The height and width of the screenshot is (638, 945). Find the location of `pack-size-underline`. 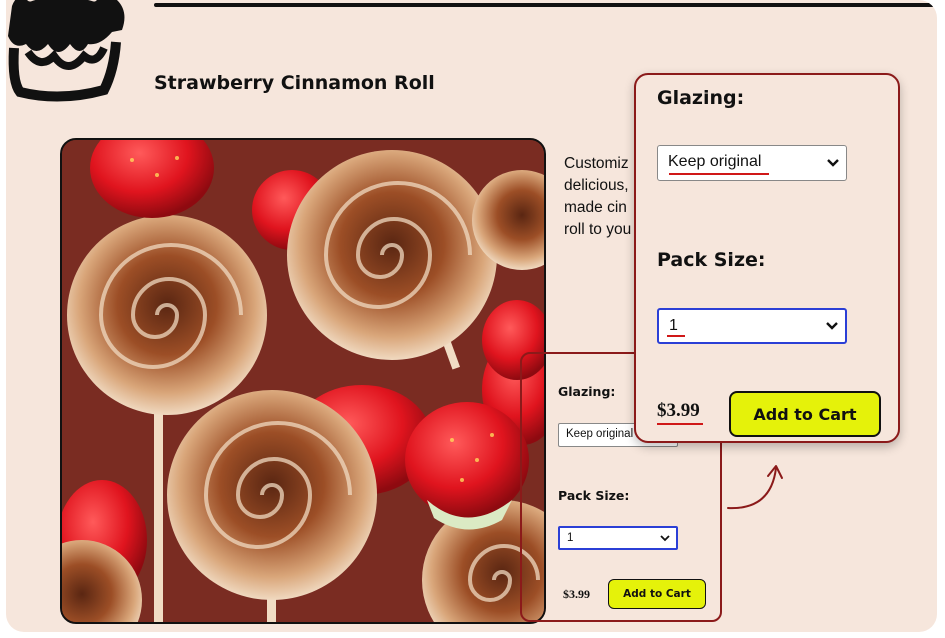

pack-size-underline is located at coordinates (676, 336).